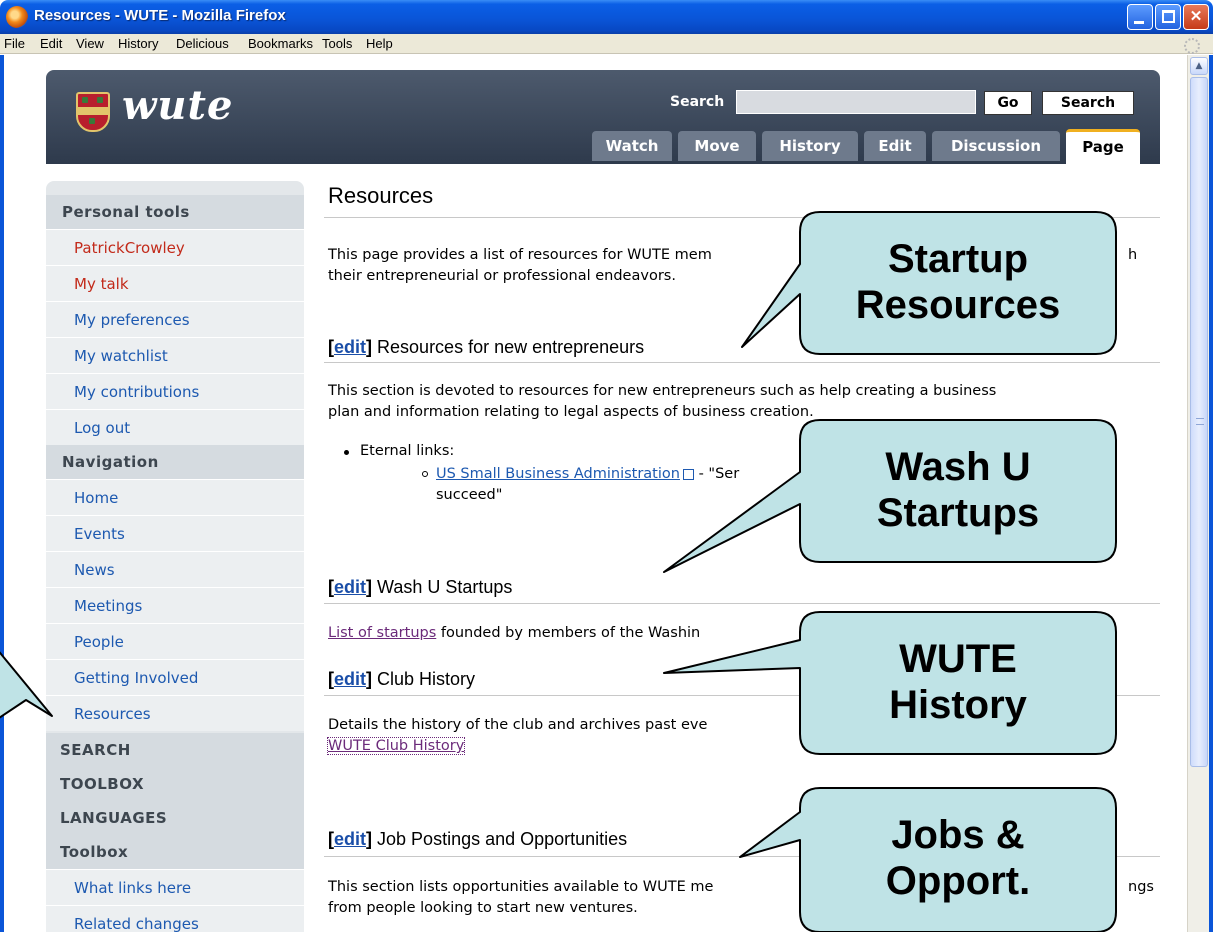  What do you see at coordinates (1088, 103) in the screenshot?
I see `search-button: Search` at bounding box center [1088, 103].